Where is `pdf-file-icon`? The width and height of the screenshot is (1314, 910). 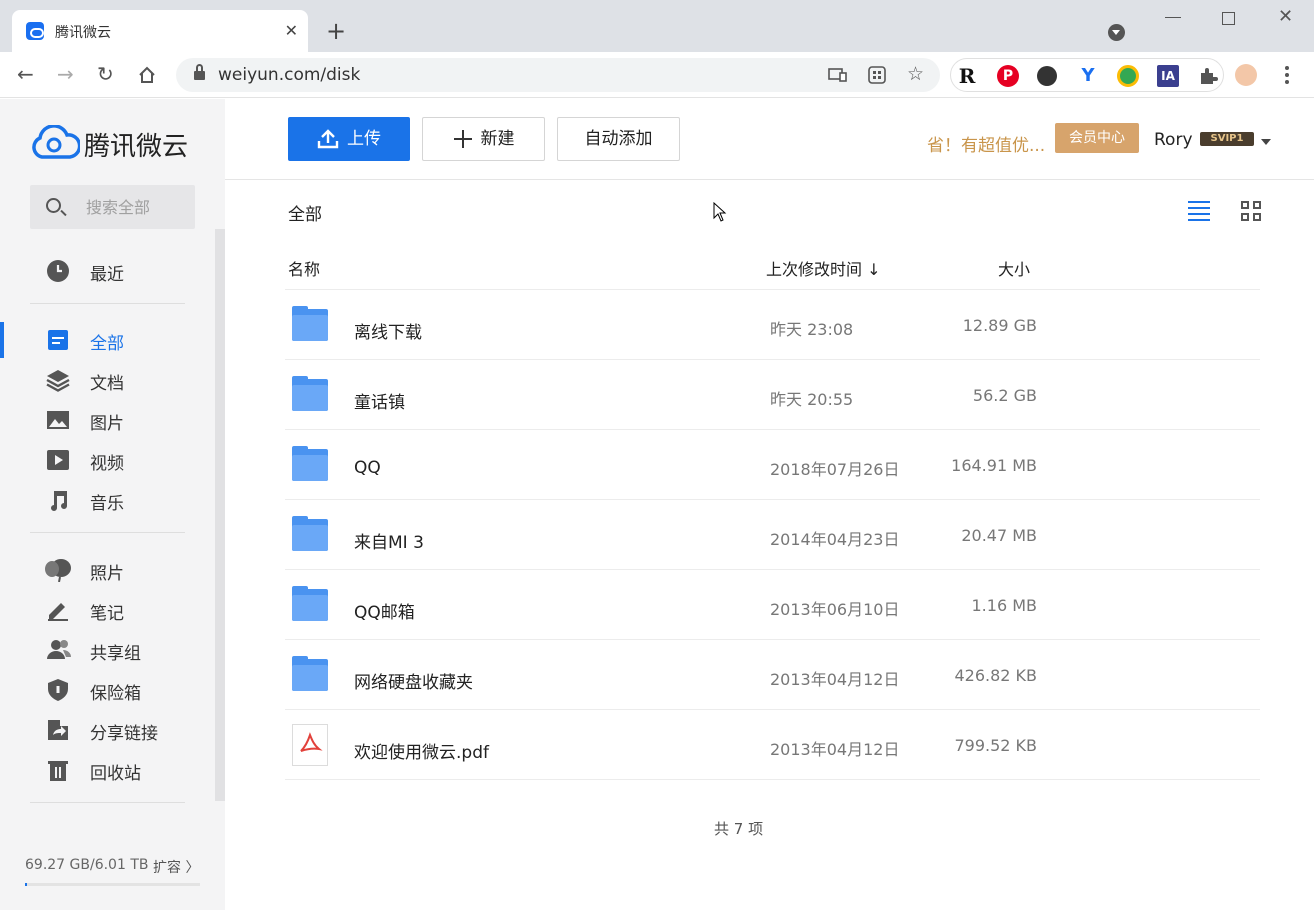 pdf-file-icon is located at coordinates (310, 745).